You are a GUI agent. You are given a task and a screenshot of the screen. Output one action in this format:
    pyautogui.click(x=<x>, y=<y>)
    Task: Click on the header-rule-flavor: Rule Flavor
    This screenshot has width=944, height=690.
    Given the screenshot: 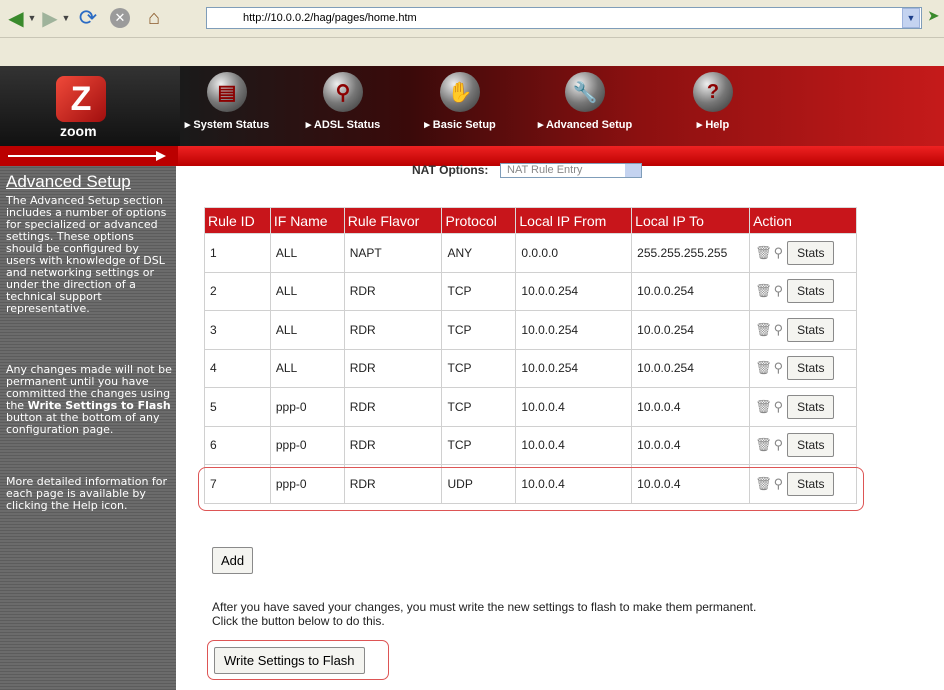 What is the action you would take?
    pyautogui.click(x=393, y=220)
    